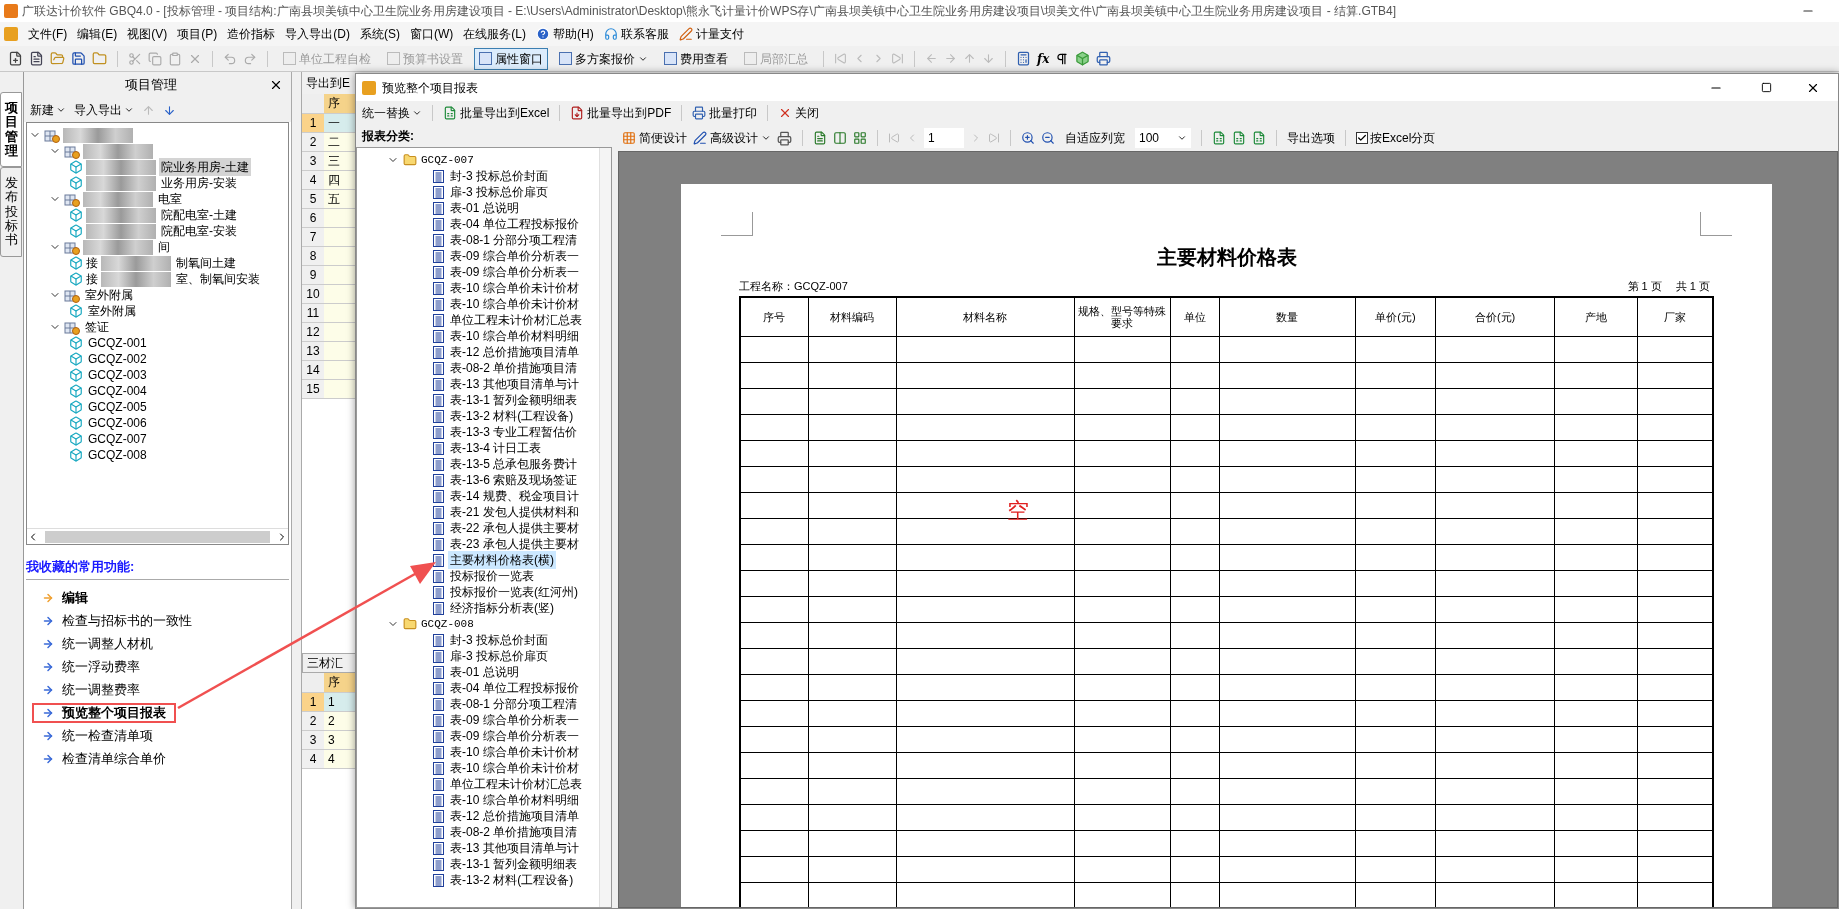 This screenshot has width=1839, height=909. Describe the element at coordinates (496, 113) in the screenshot. I see `export-excel-button: 批量导出到Excel` at that location.